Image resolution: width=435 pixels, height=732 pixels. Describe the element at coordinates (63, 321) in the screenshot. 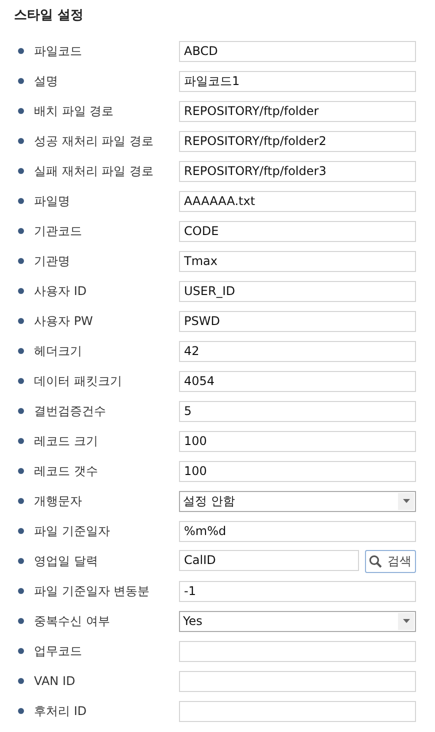

I see `field-label: 사용자 PW` at that location.